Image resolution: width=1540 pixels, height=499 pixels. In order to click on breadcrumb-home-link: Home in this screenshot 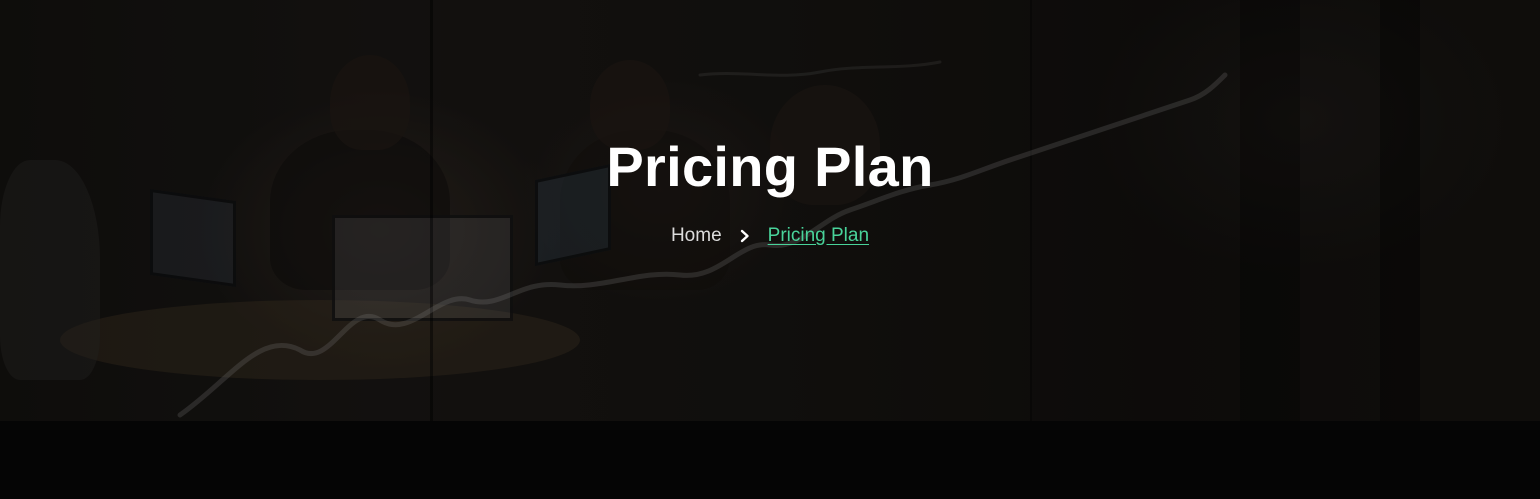, I will do `click(696, 236)`.